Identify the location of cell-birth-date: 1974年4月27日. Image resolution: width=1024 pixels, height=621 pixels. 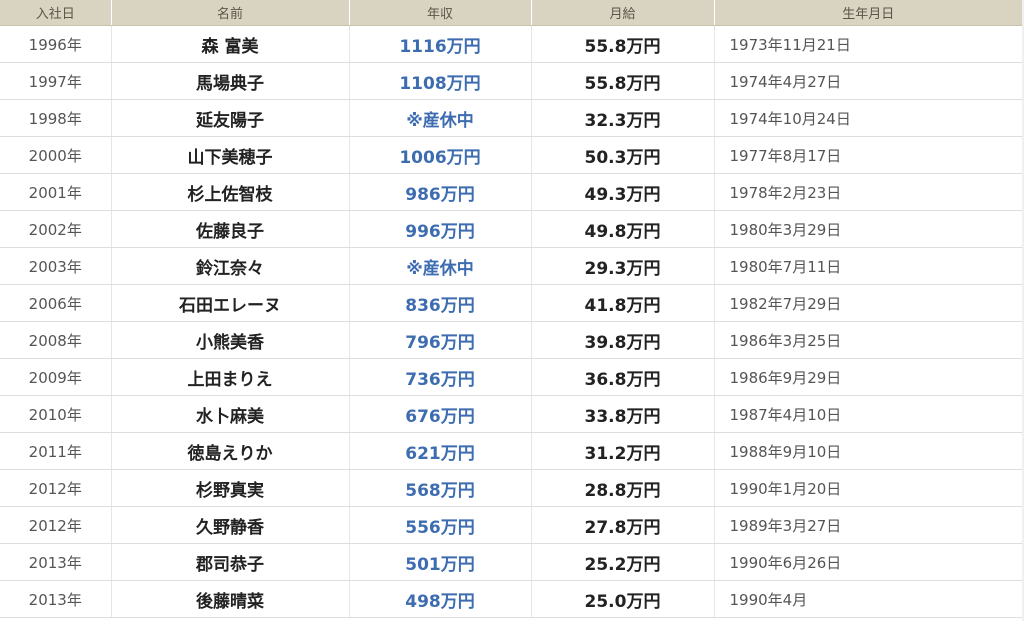
(868, 81).